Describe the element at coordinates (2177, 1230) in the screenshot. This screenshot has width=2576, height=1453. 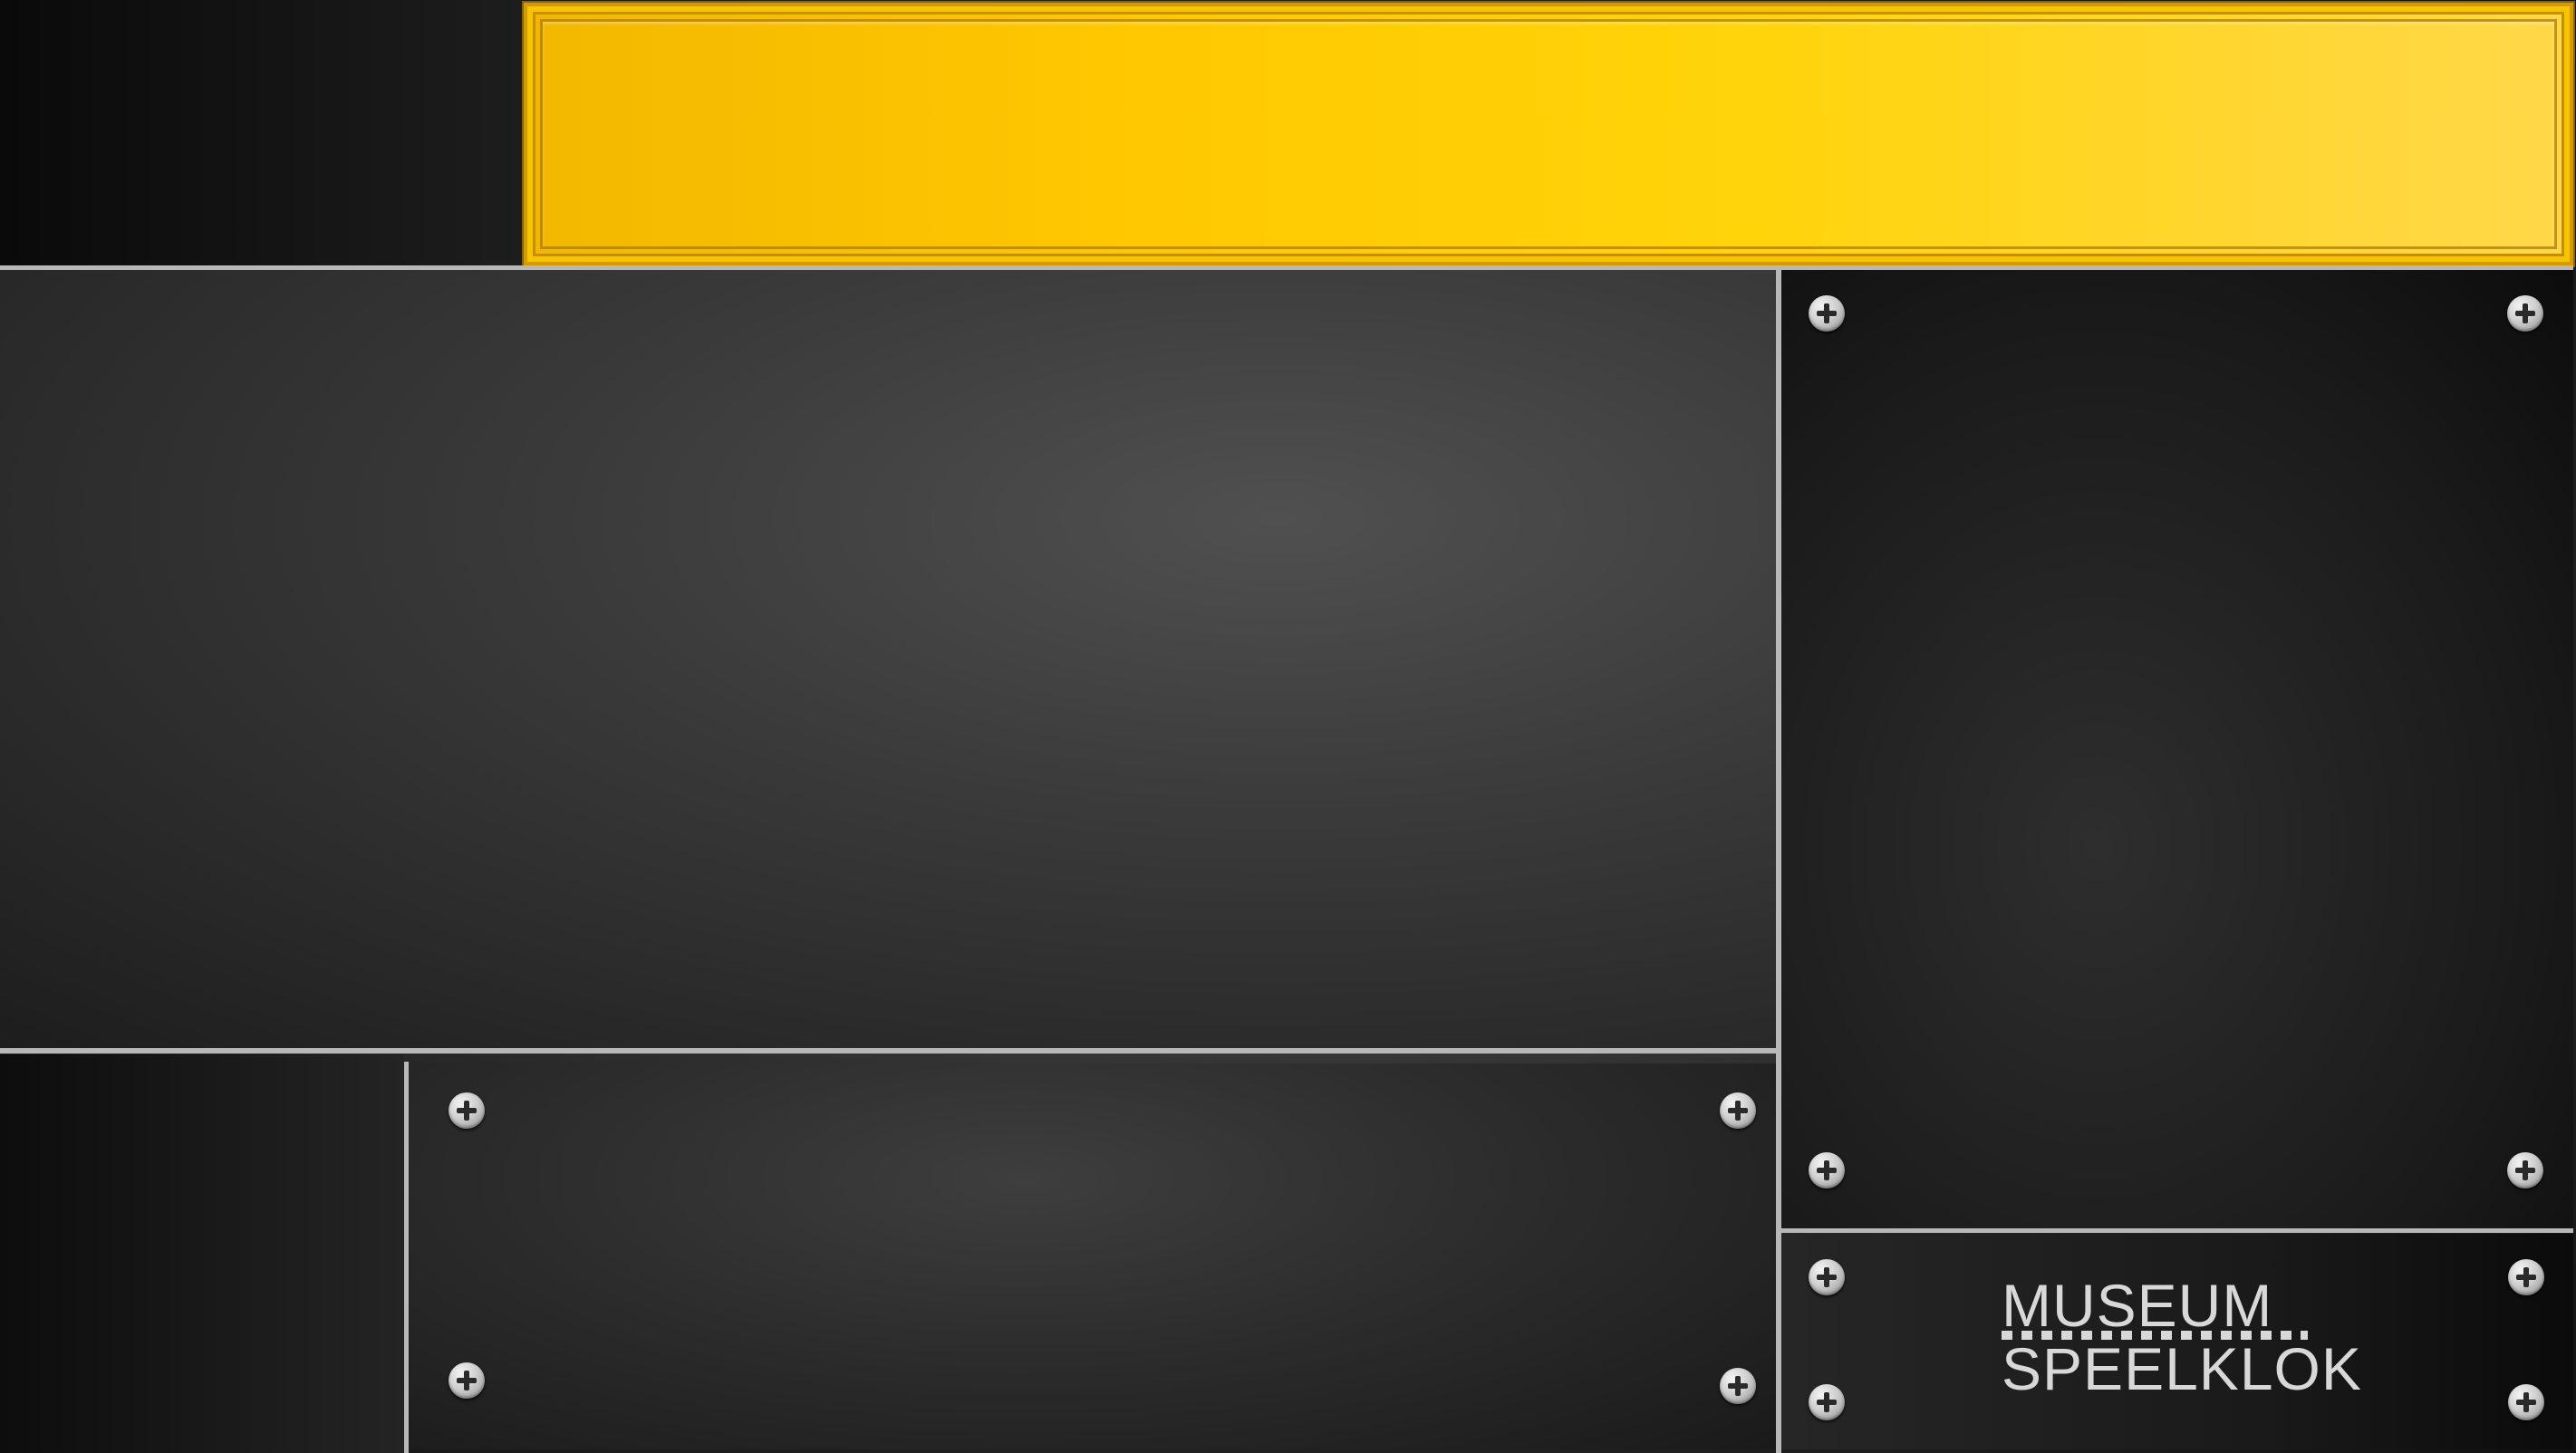
I see `divider-horizontal-right` at that location.